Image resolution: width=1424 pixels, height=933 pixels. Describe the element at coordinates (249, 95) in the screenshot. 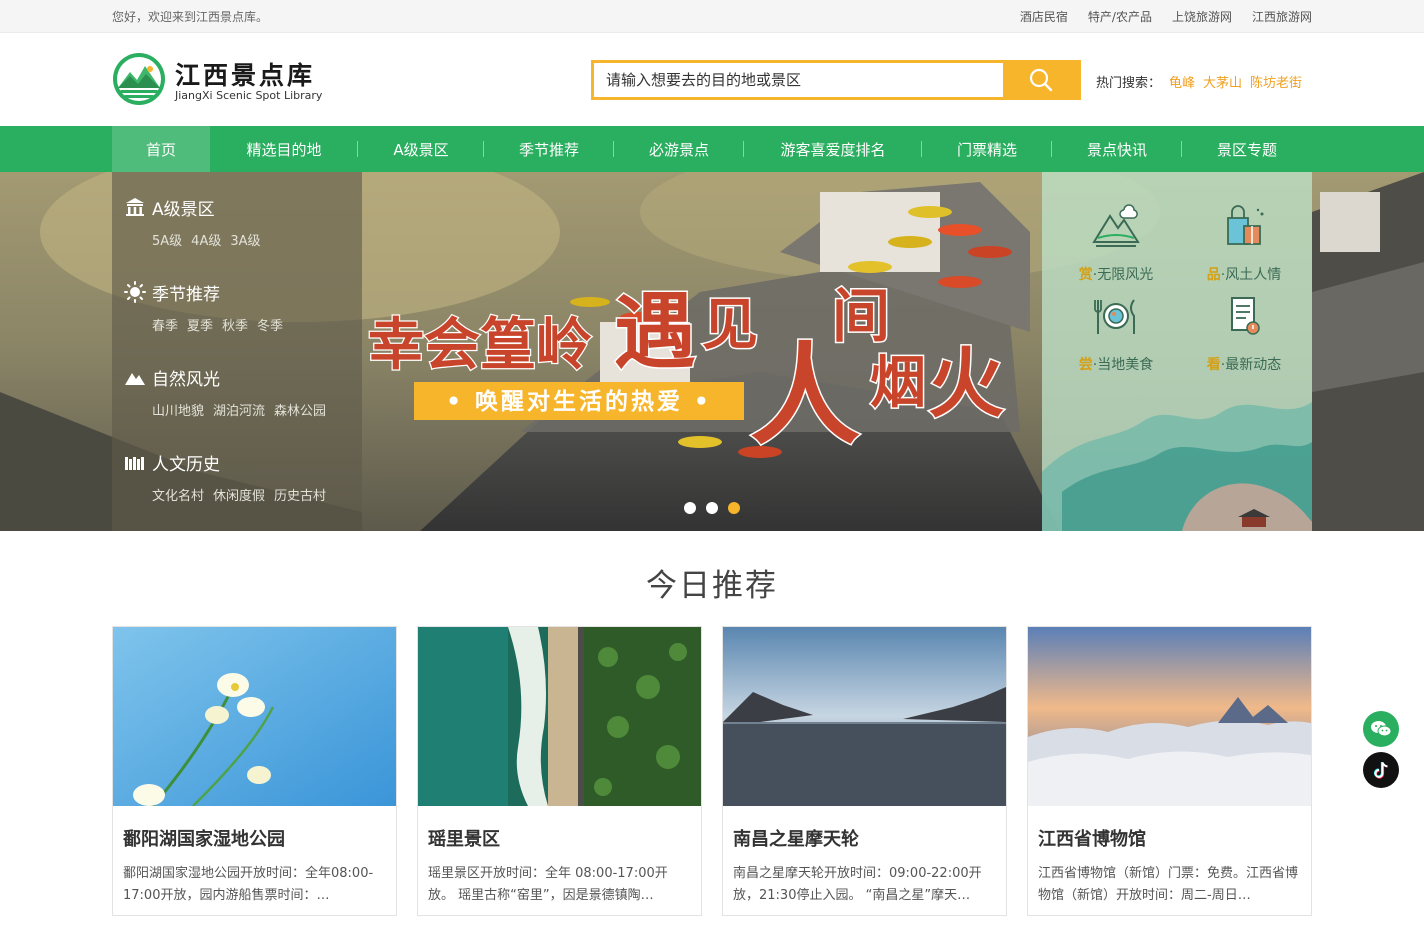

I see `logo-subtitle: JiangXi Scenic Spot Library` at that location.